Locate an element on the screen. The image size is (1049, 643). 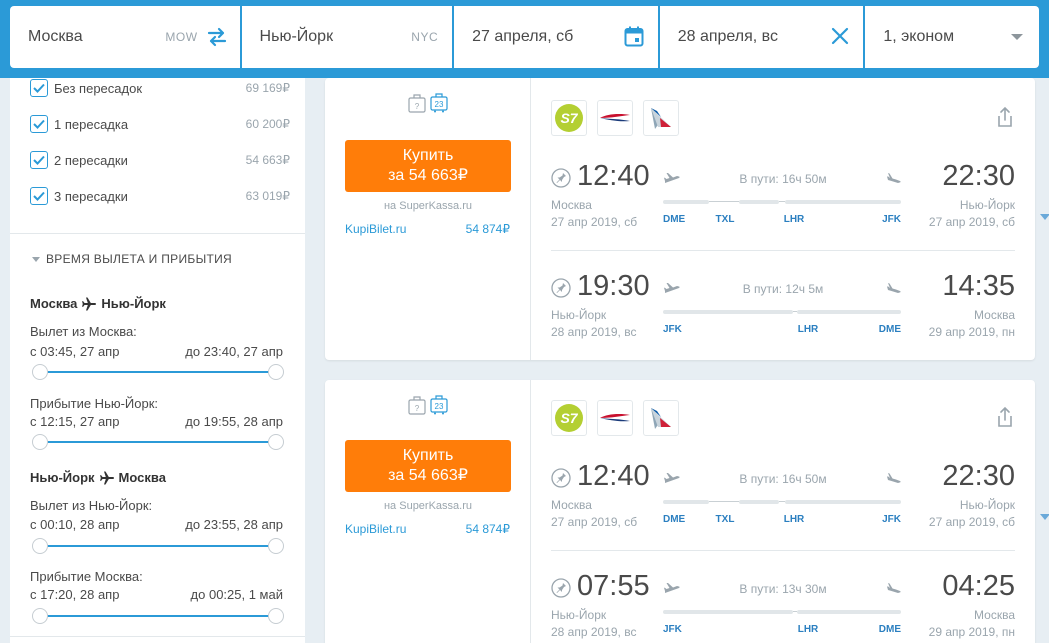
outbound-departure-from: с 03:45, 27 апр is located at coordinates (75, 351).